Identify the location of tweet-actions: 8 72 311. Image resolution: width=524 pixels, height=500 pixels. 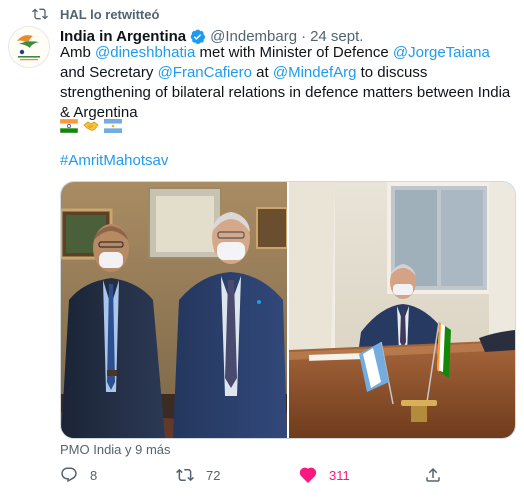
(270, 475).